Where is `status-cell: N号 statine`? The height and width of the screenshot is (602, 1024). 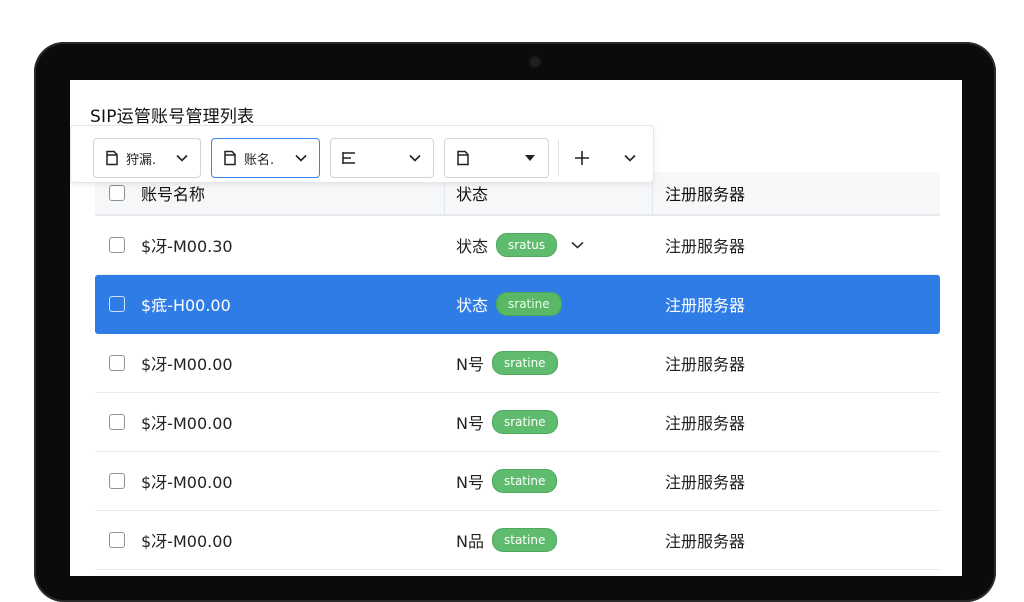 status-cell: N号 statine is located at coordinates (507, 481).